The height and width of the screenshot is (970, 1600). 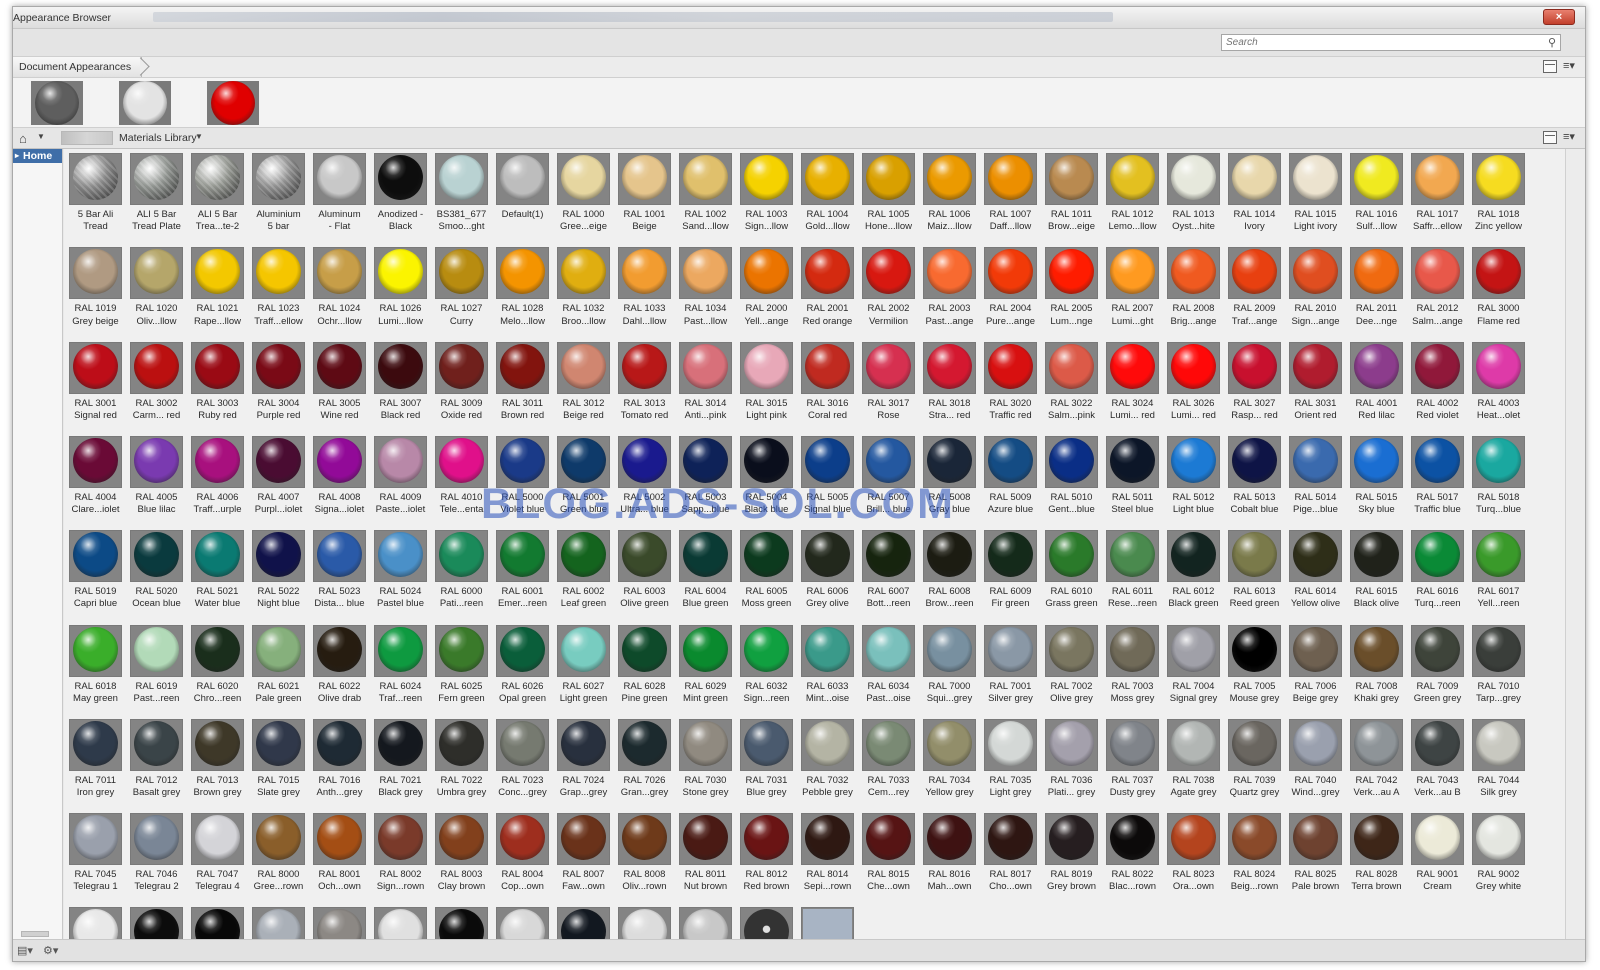 I want to click on material-tile: RAL 8002 Sign...rown, so click(x=400, y=856).